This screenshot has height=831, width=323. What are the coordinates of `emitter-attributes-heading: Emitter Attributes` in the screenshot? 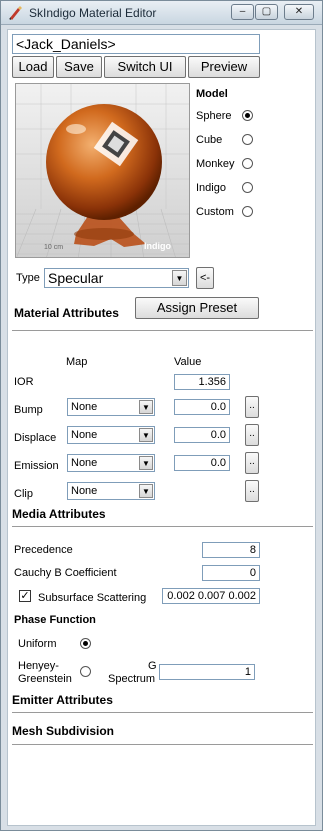 It's located at (62, 700).